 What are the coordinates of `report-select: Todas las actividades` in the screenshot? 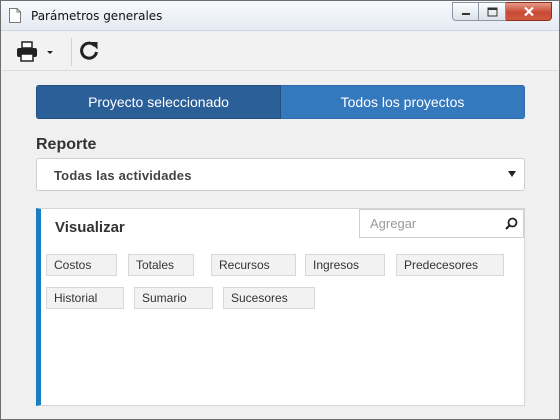 It's located at (280, 174).